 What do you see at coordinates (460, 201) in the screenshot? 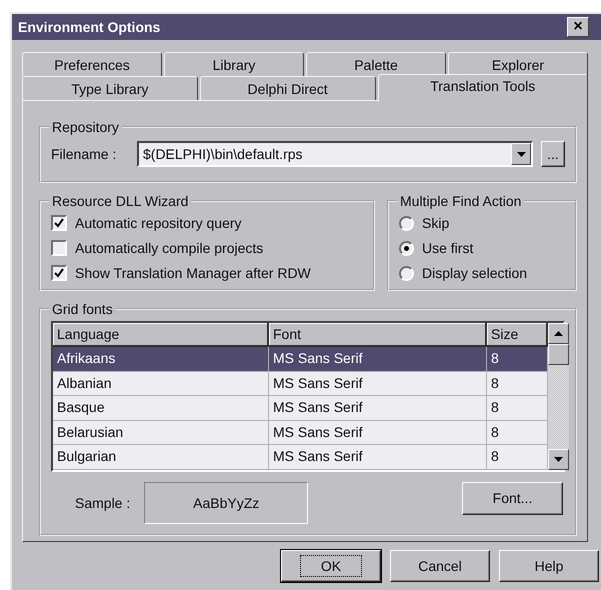
I see `group-title: Multiple Find Action` at bounding box center [460, 201].